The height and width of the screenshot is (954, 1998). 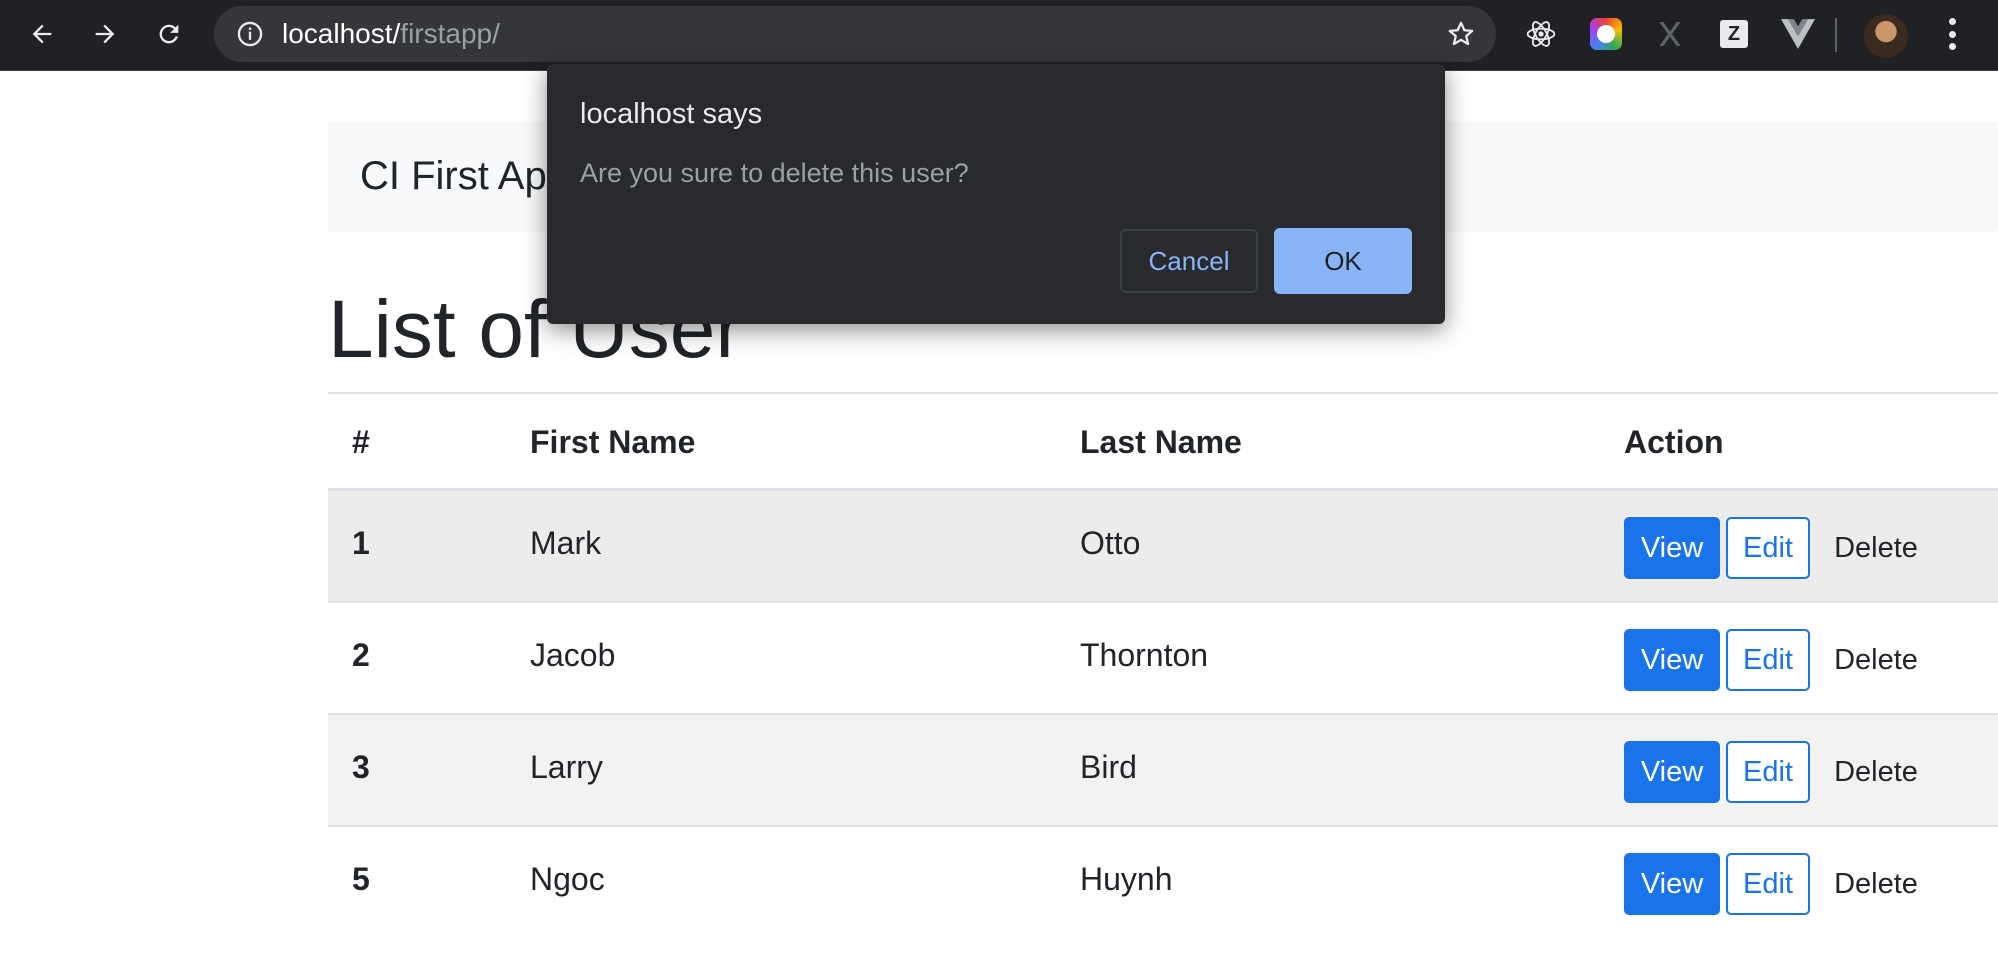 I want to click on info-icon, so click(x=250, y=34).